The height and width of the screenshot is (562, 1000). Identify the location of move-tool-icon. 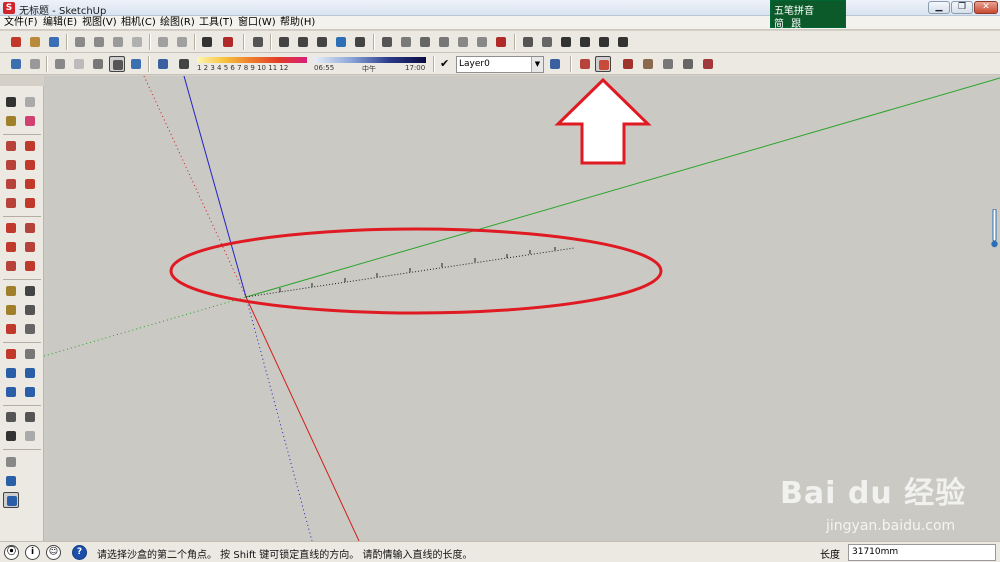
(11, 228).